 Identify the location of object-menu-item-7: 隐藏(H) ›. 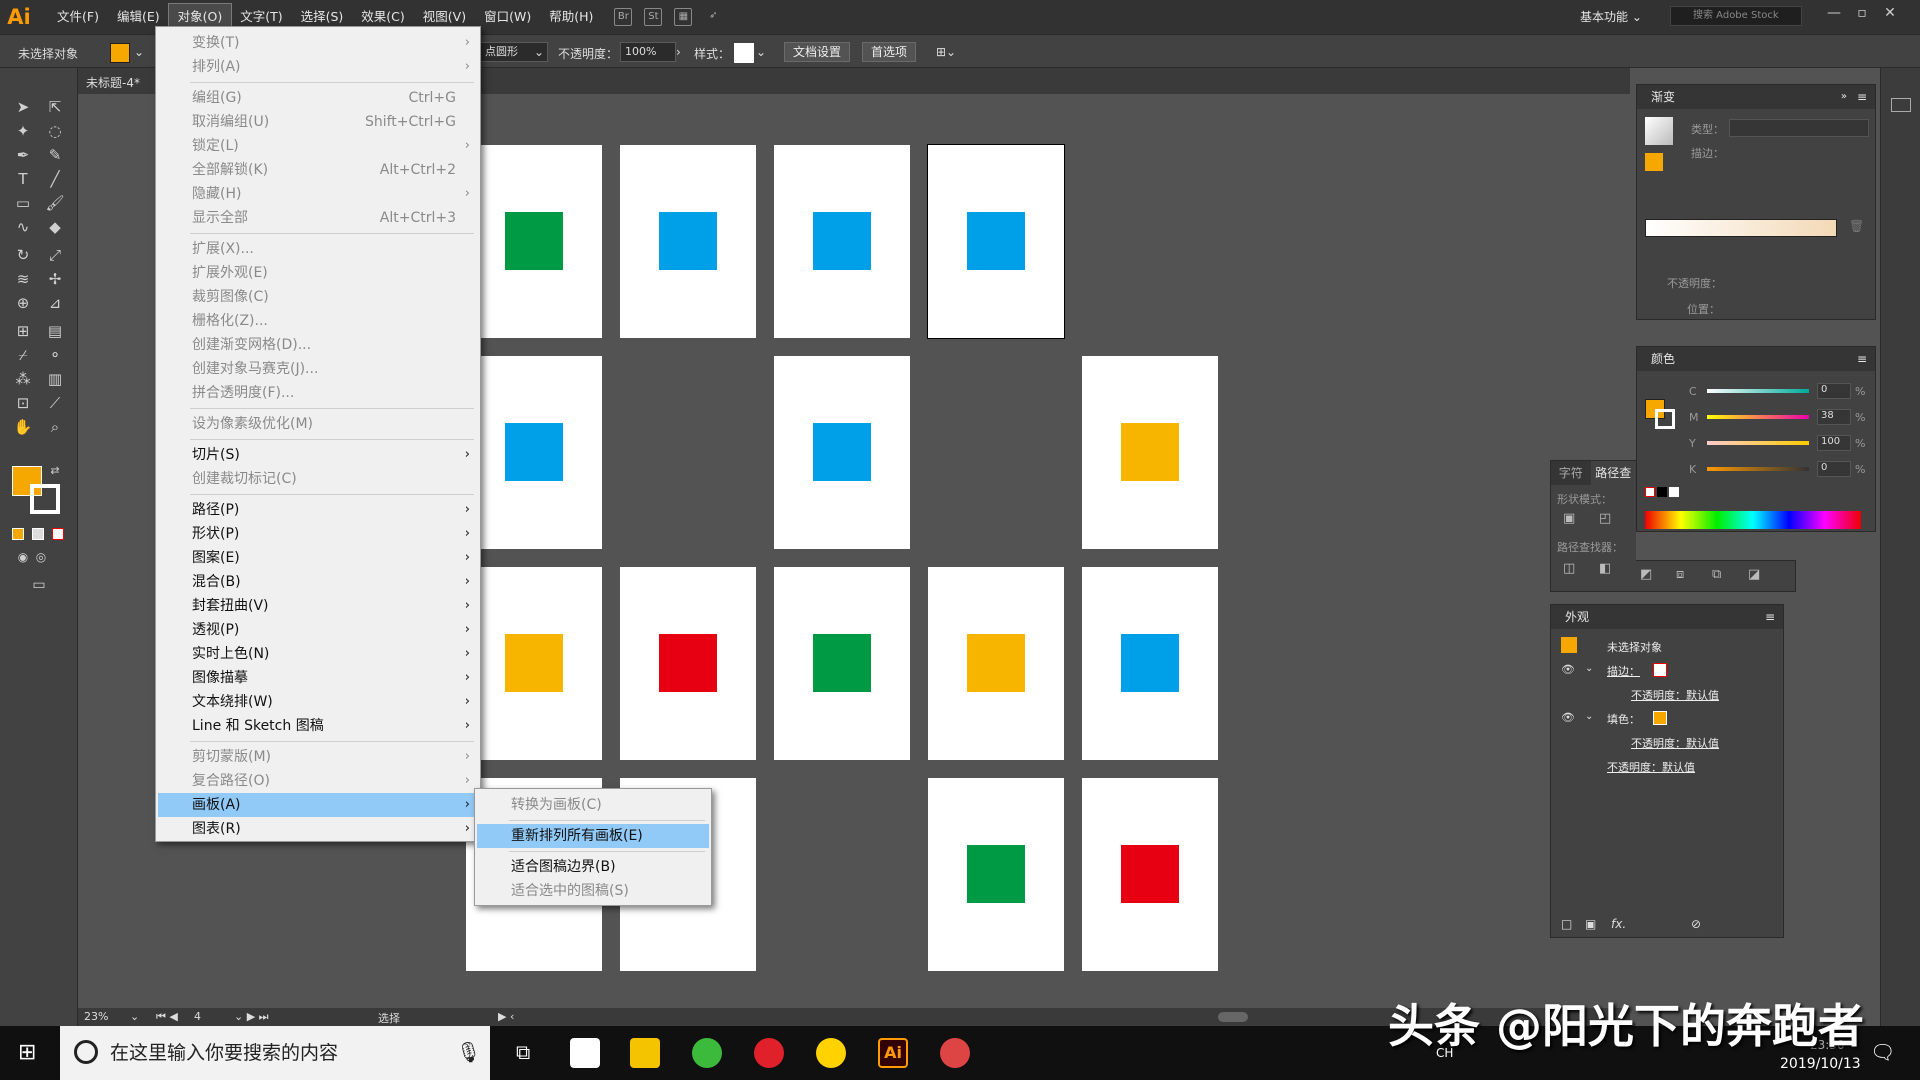
(318, 194).